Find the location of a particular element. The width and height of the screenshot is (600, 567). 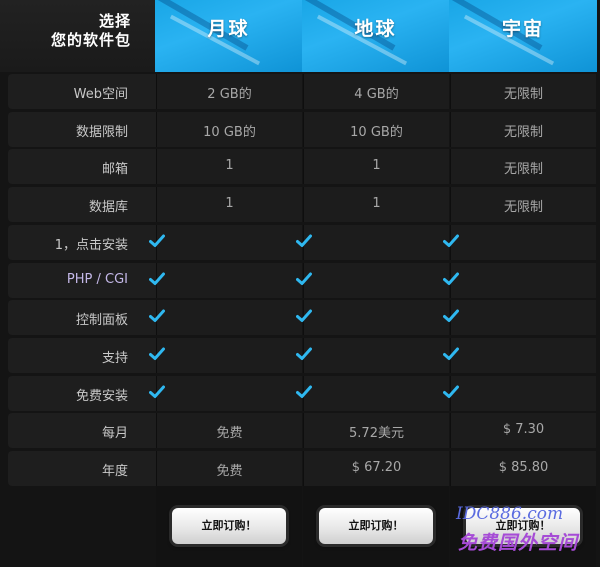

row-value-cell: $ 7.30 is located at coordinates (523, 430).